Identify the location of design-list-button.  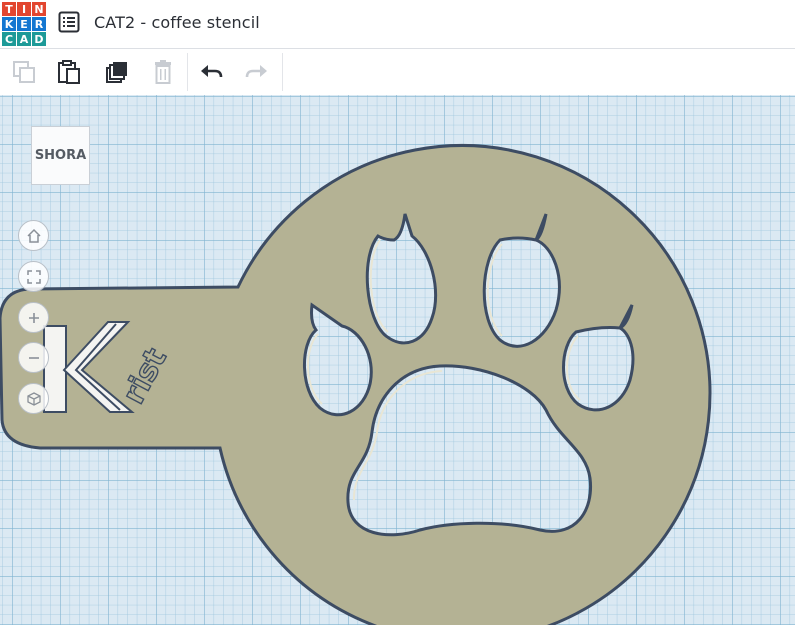
(69, 22).